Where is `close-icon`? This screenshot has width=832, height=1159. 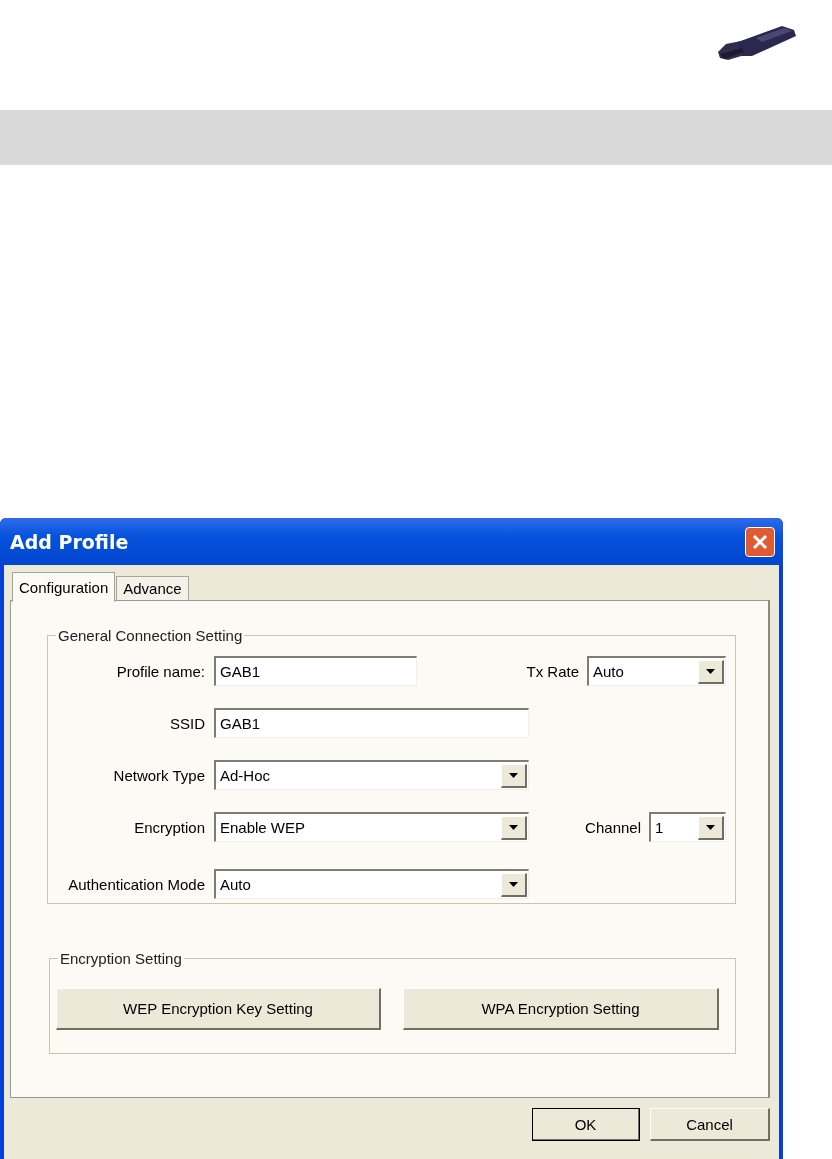
close-icon is located at coordinates (760, 541).